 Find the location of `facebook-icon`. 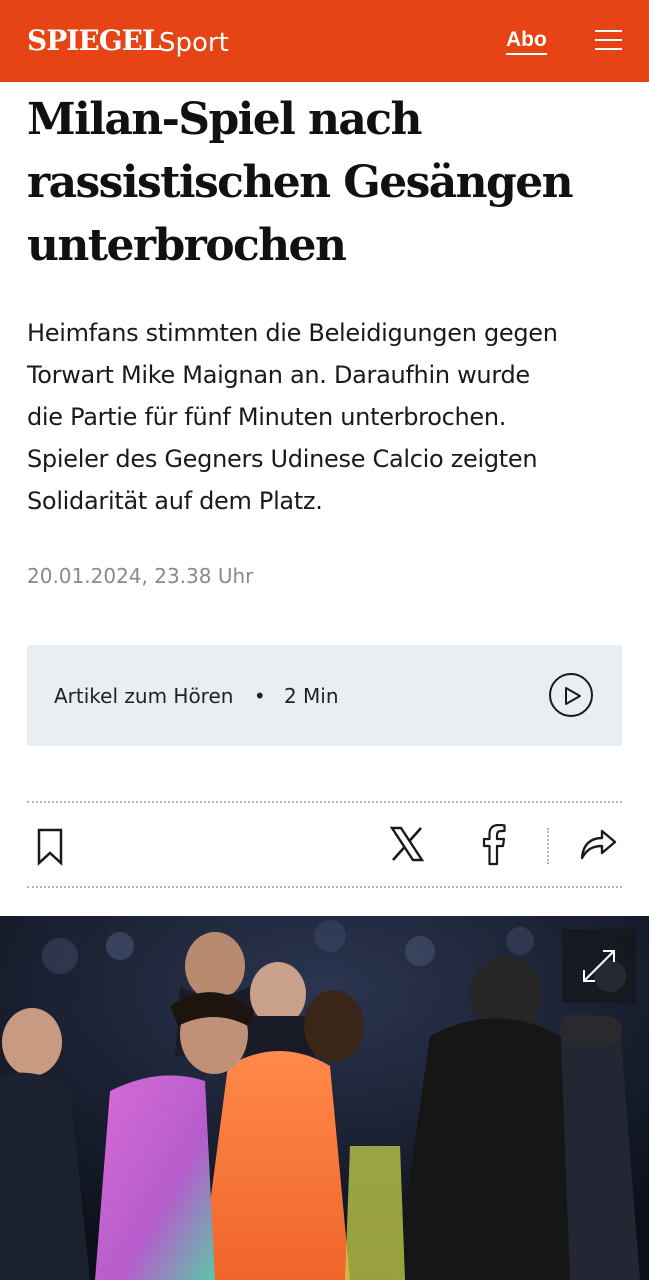

facebook-icon is located at coordinates (494, 847).